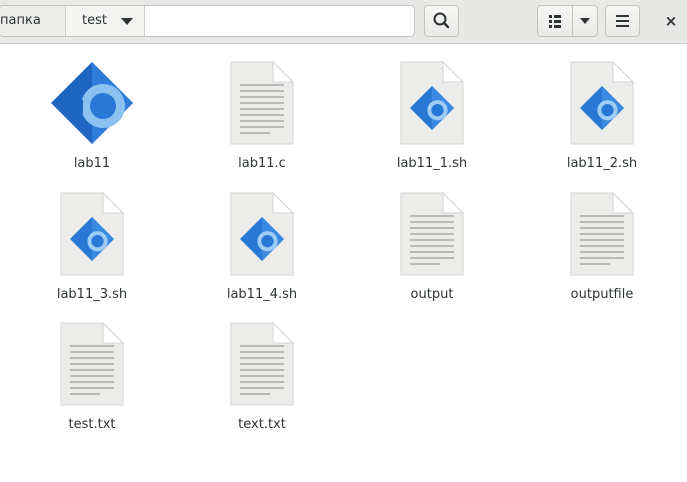 The image size is (687, 482). What do you see at coordinates (262, 424) in the screenshot?
I see `file-name: text.txt` at bounding box center [262, 424].